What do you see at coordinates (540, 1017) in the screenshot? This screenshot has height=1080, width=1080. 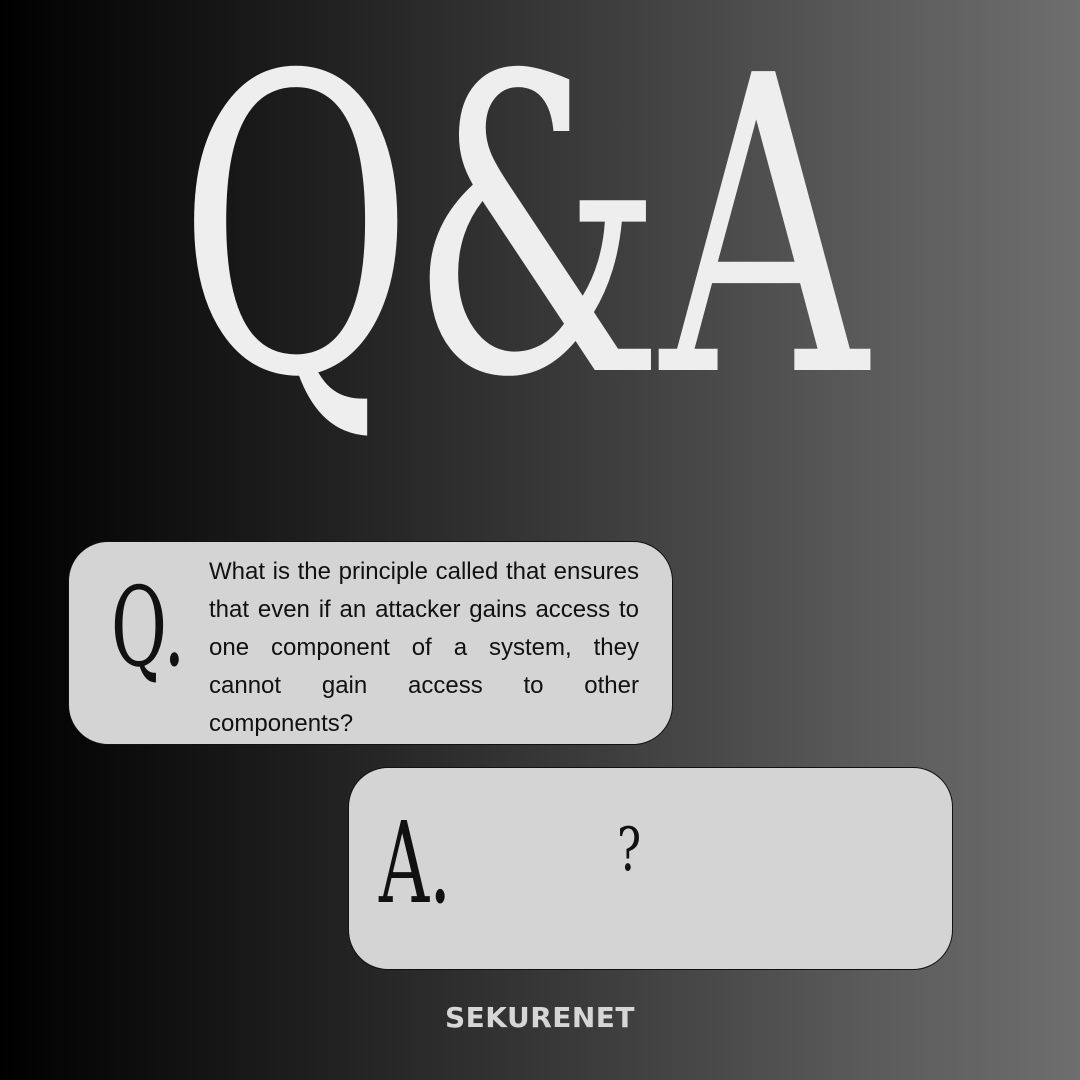 I see `brand-name: SEKURENET` at bounding box center [540, 1017].